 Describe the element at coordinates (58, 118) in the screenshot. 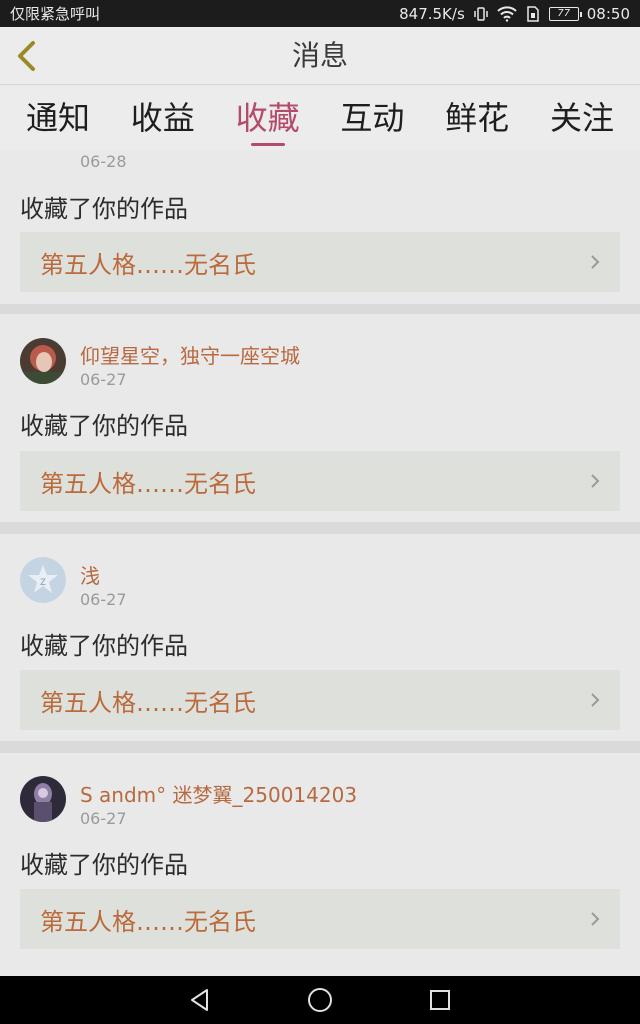

I see `tab-notice: 通知` at that location.